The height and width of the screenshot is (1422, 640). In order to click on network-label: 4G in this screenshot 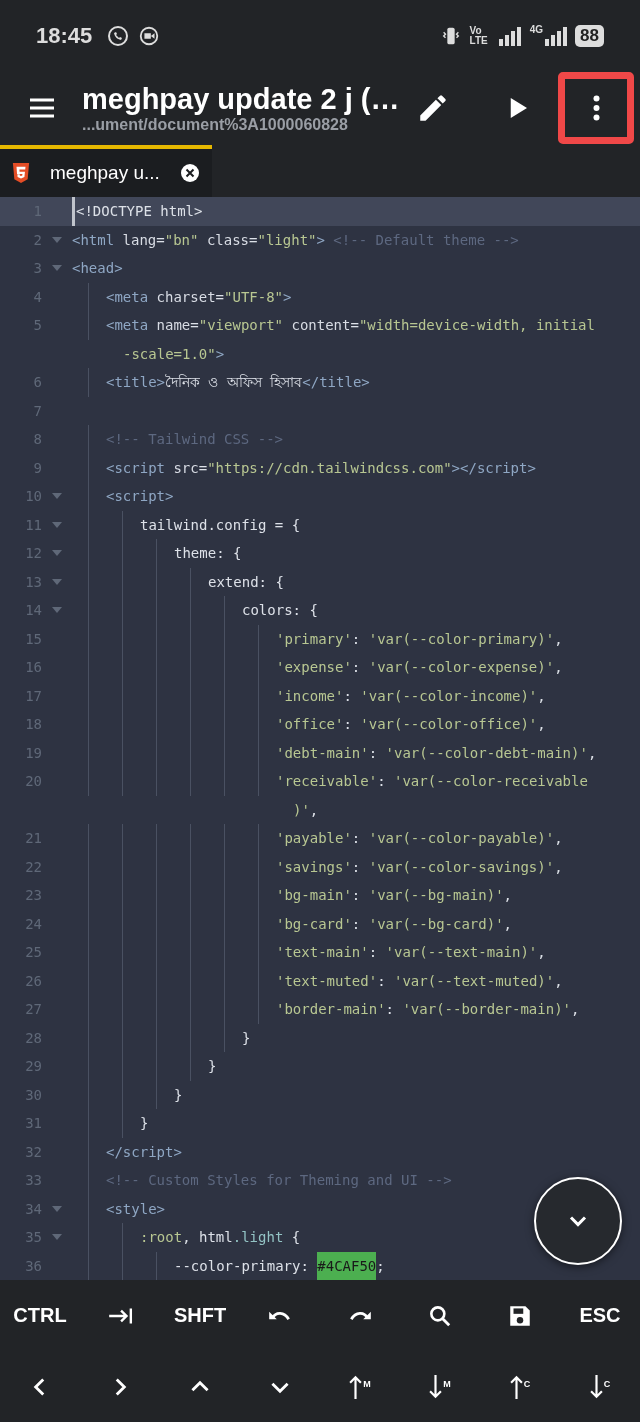, I will do `click(536, 29)`.